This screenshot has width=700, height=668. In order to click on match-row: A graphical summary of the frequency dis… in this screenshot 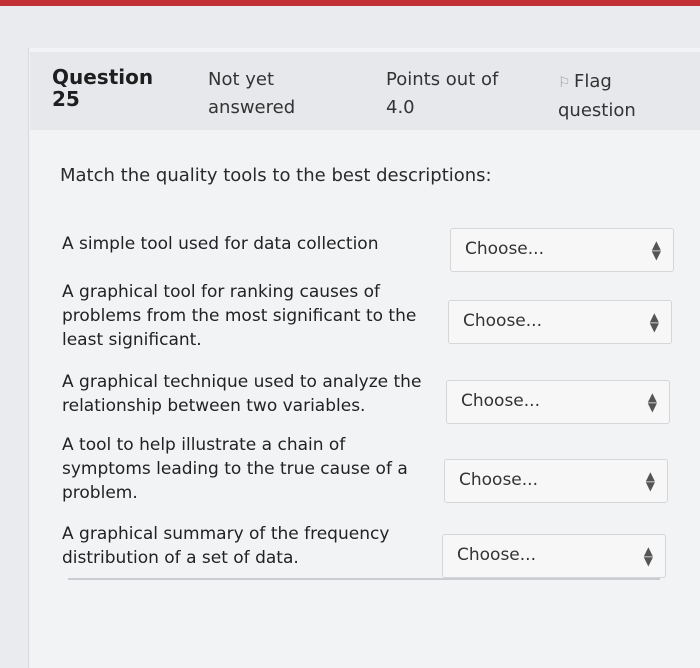, I will do `click(365, 550)`.